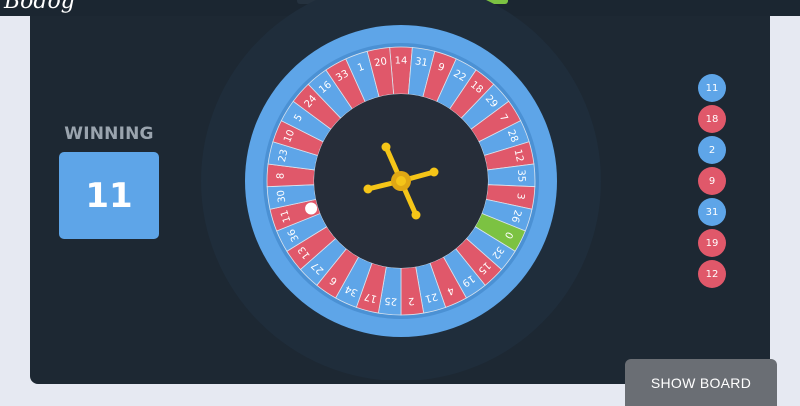 The image size is (800, 406). Describe the element at coordinates (401, 181) in the screenshot. I see `turret-center-cap` at that location.